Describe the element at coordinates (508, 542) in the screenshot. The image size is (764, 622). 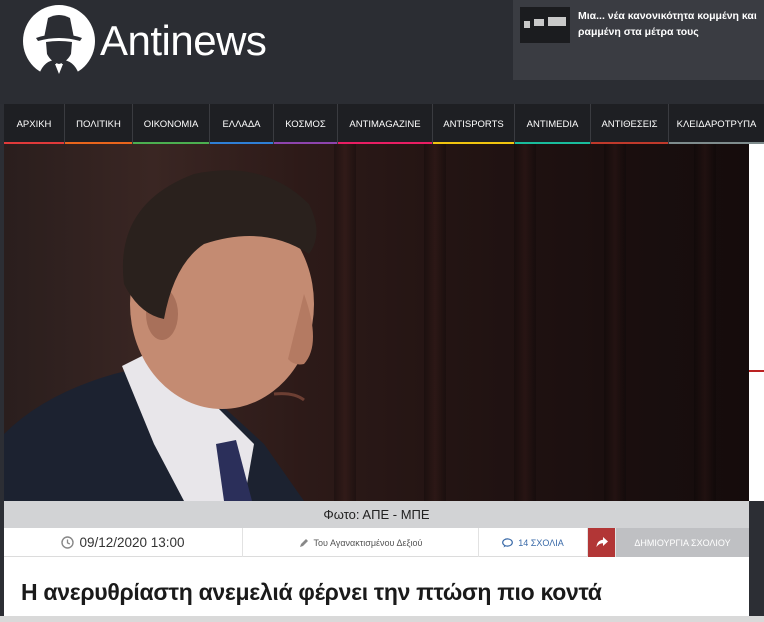
I see `comment-bubble-icon` at that location.